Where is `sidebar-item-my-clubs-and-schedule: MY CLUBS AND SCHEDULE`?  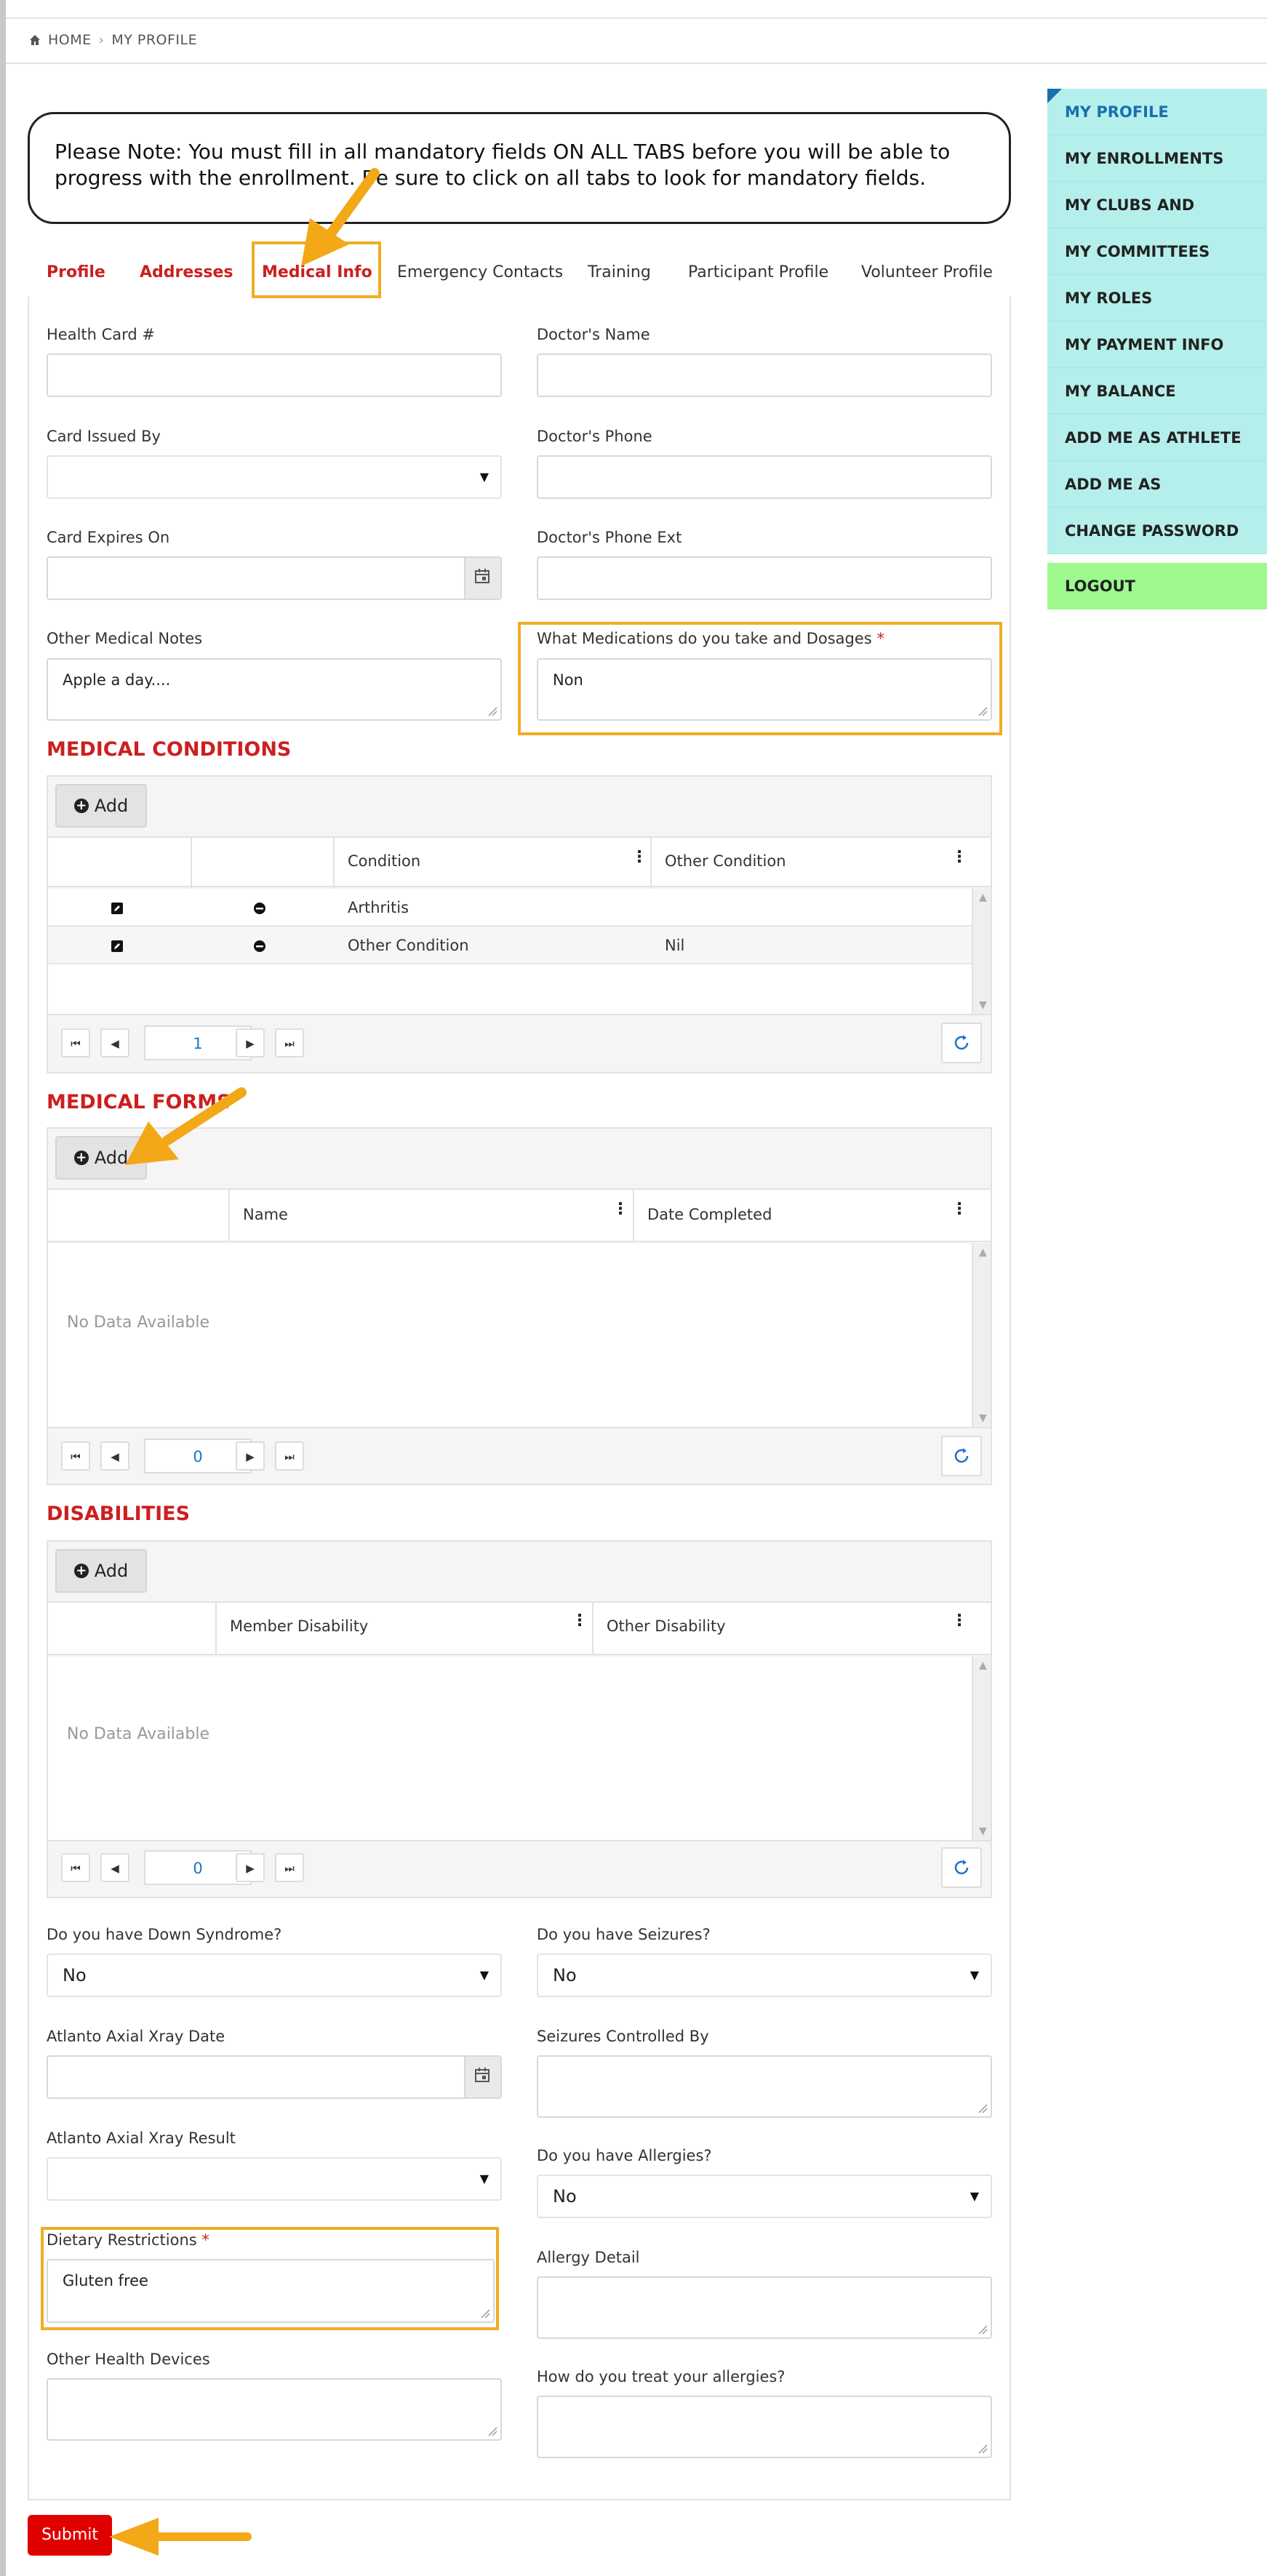 sidebar-item-my-clubs-and-schedule: MY CLUBS AND SCHEDULE is located at coordinates (1157, 221).